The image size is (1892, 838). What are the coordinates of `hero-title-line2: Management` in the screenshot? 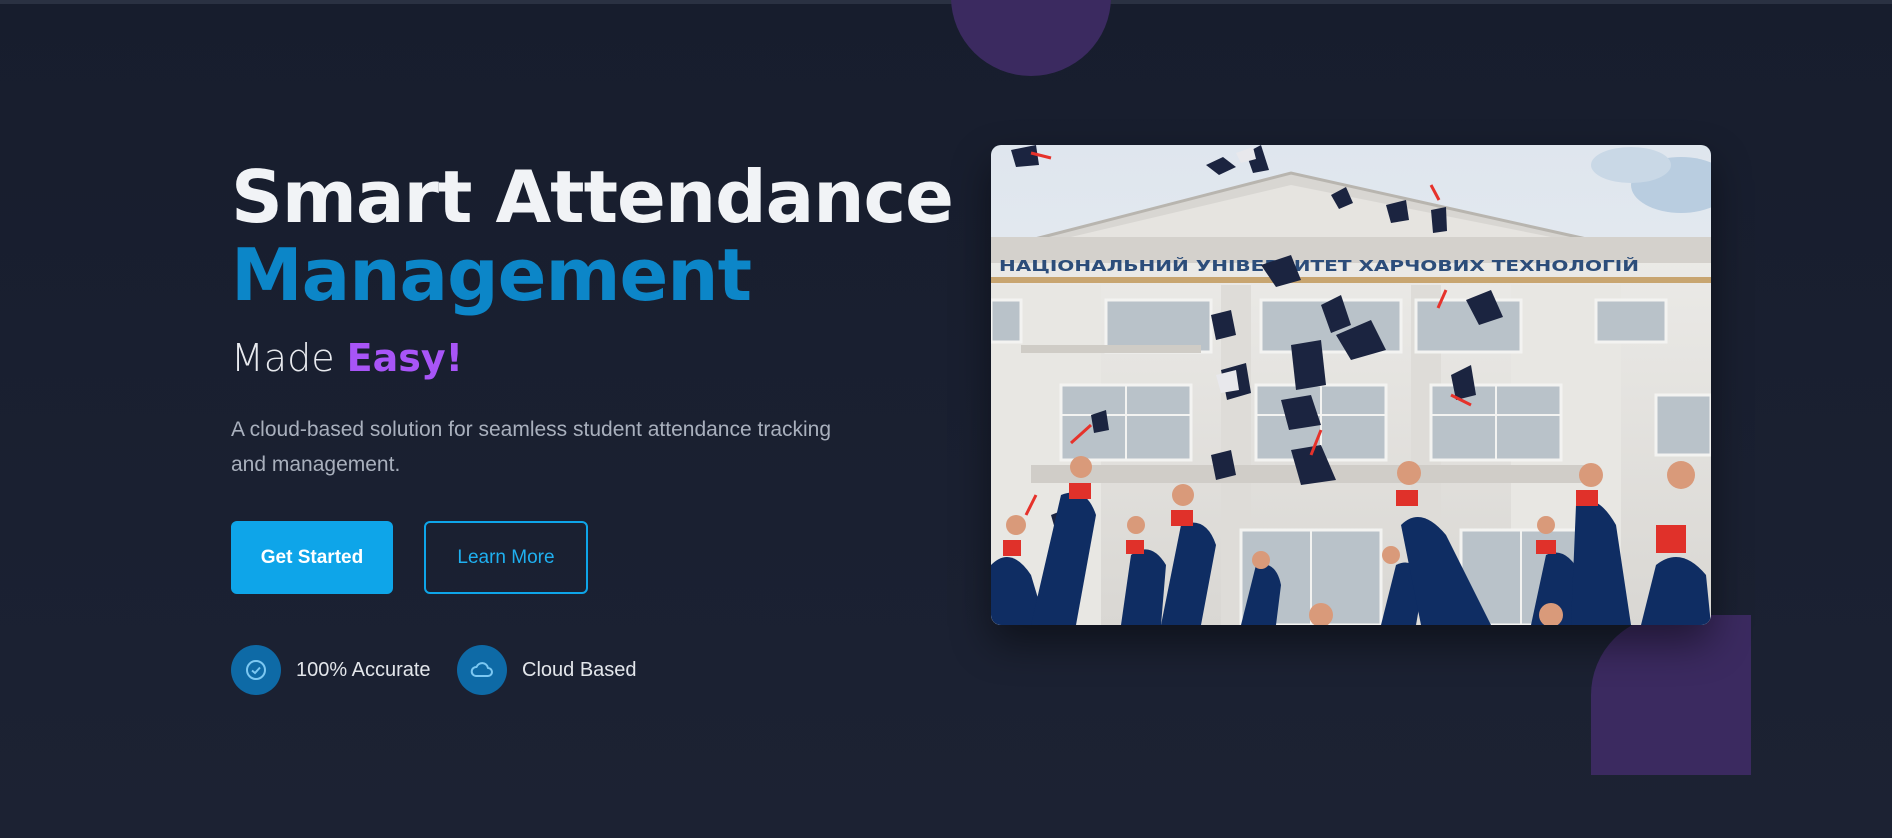 It's located at (491, 275).